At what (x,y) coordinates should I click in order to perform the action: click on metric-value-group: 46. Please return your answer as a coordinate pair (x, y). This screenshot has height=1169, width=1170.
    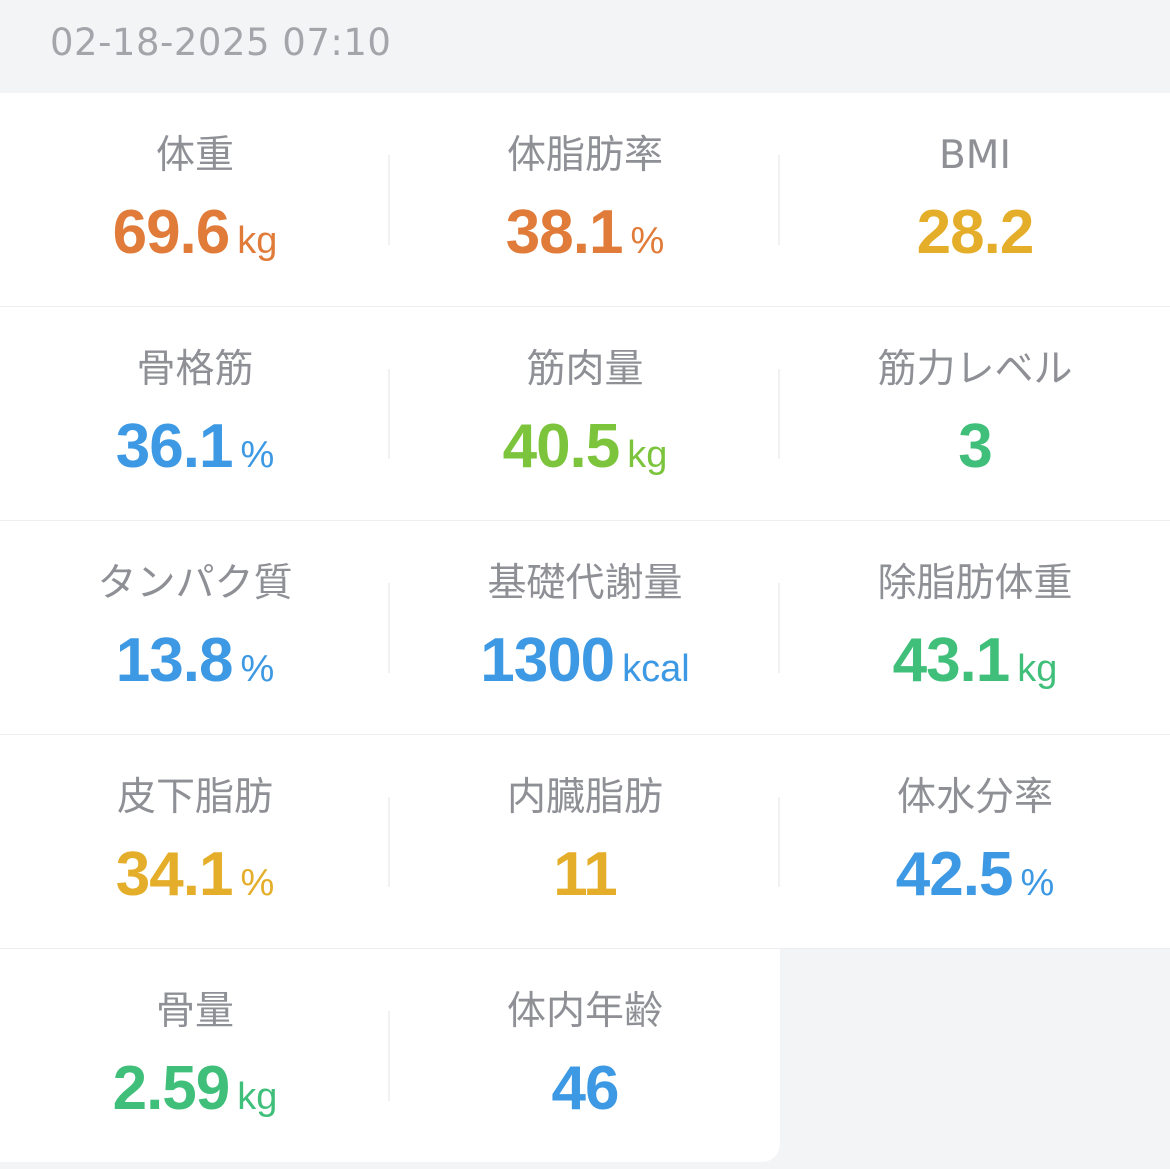
    Looking at the image, I should click on (585, 1089).